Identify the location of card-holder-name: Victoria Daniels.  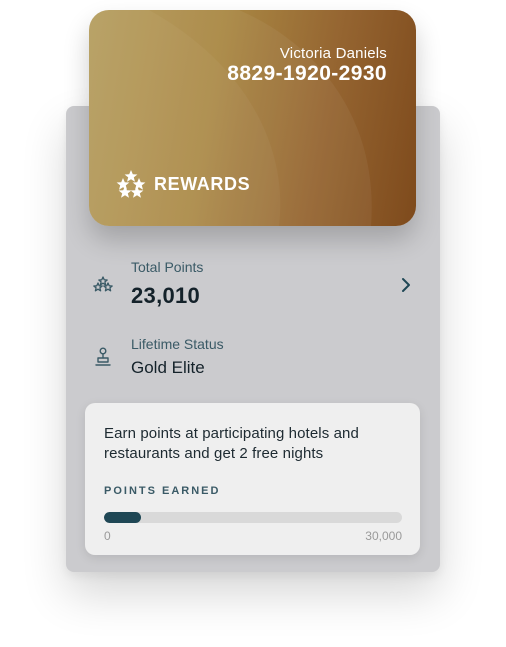
(333, 53).